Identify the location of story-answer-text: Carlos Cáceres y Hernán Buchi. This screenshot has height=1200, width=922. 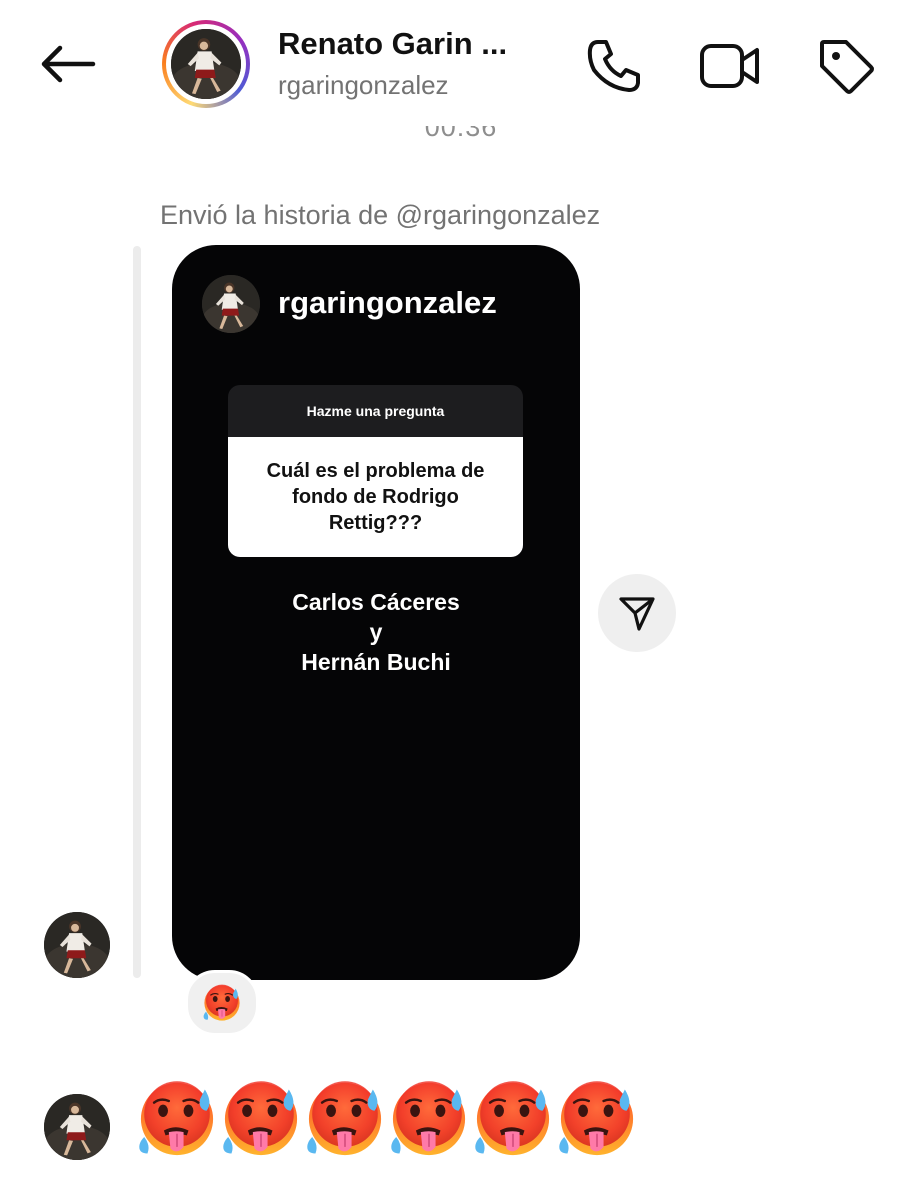
(376, 632).